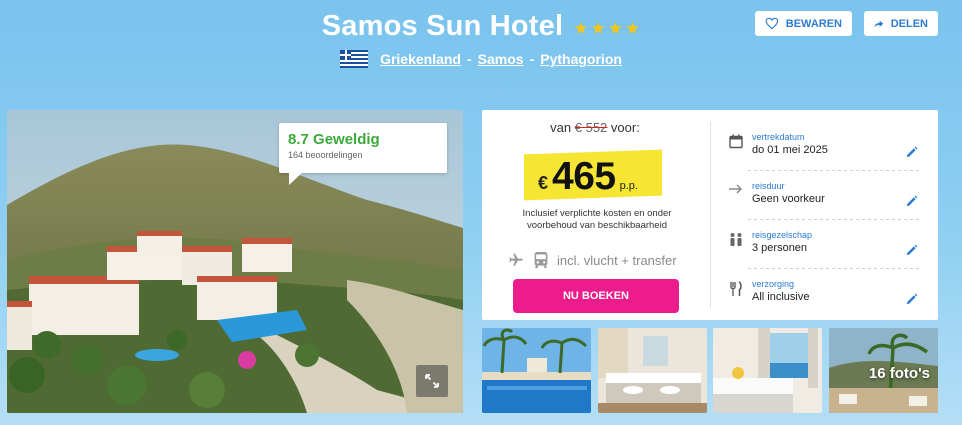 The height and width of the screenshot is (425, 962). What do you see at coordinates (736, 189) in the screenshot?
I see `plane-arrow-icon` at bounding box center [736, 189].